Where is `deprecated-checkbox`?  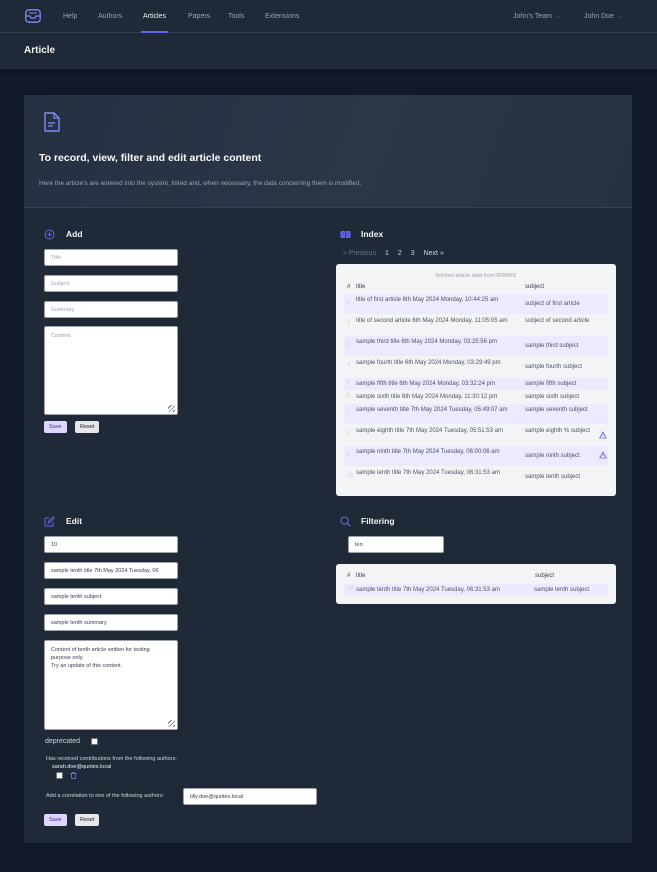 deprecated-checkbox is located at coordinates (94, 741).